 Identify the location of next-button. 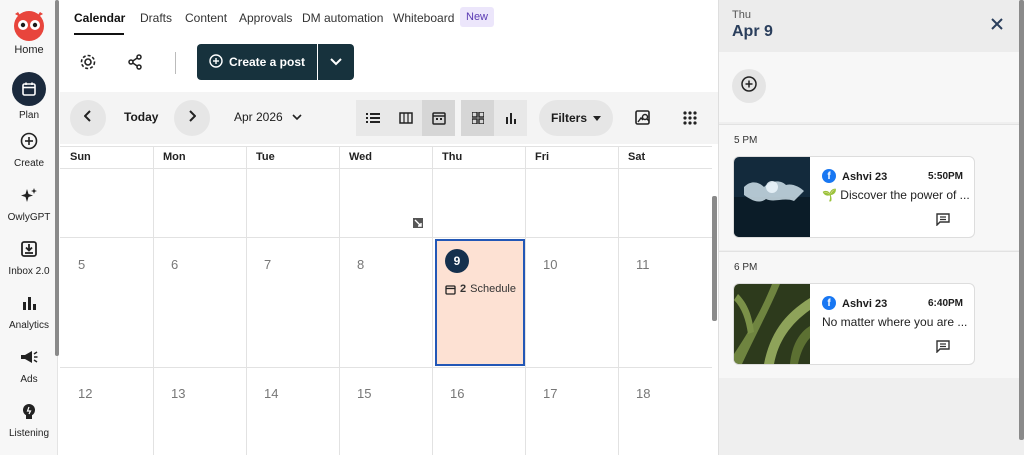
(192, 118).